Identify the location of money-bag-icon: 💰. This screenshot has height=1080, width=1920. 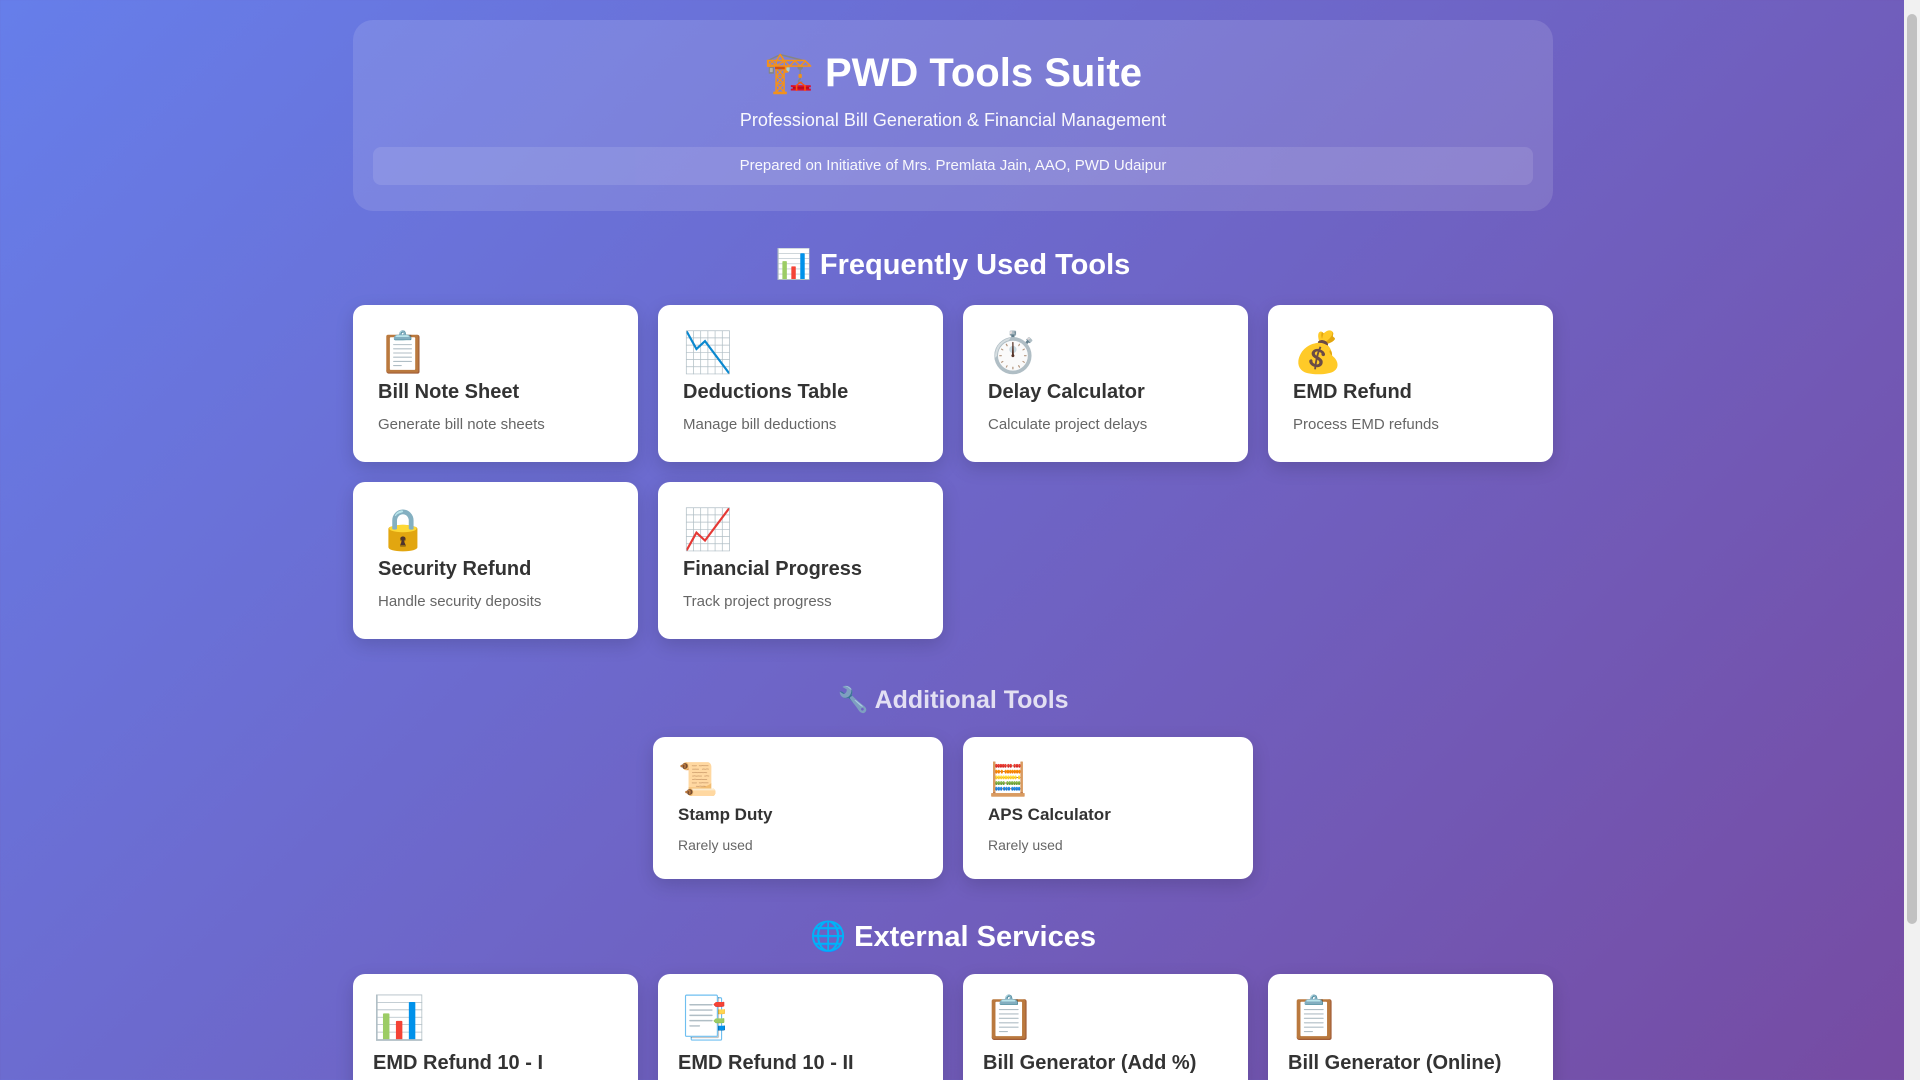
(1318, 353).